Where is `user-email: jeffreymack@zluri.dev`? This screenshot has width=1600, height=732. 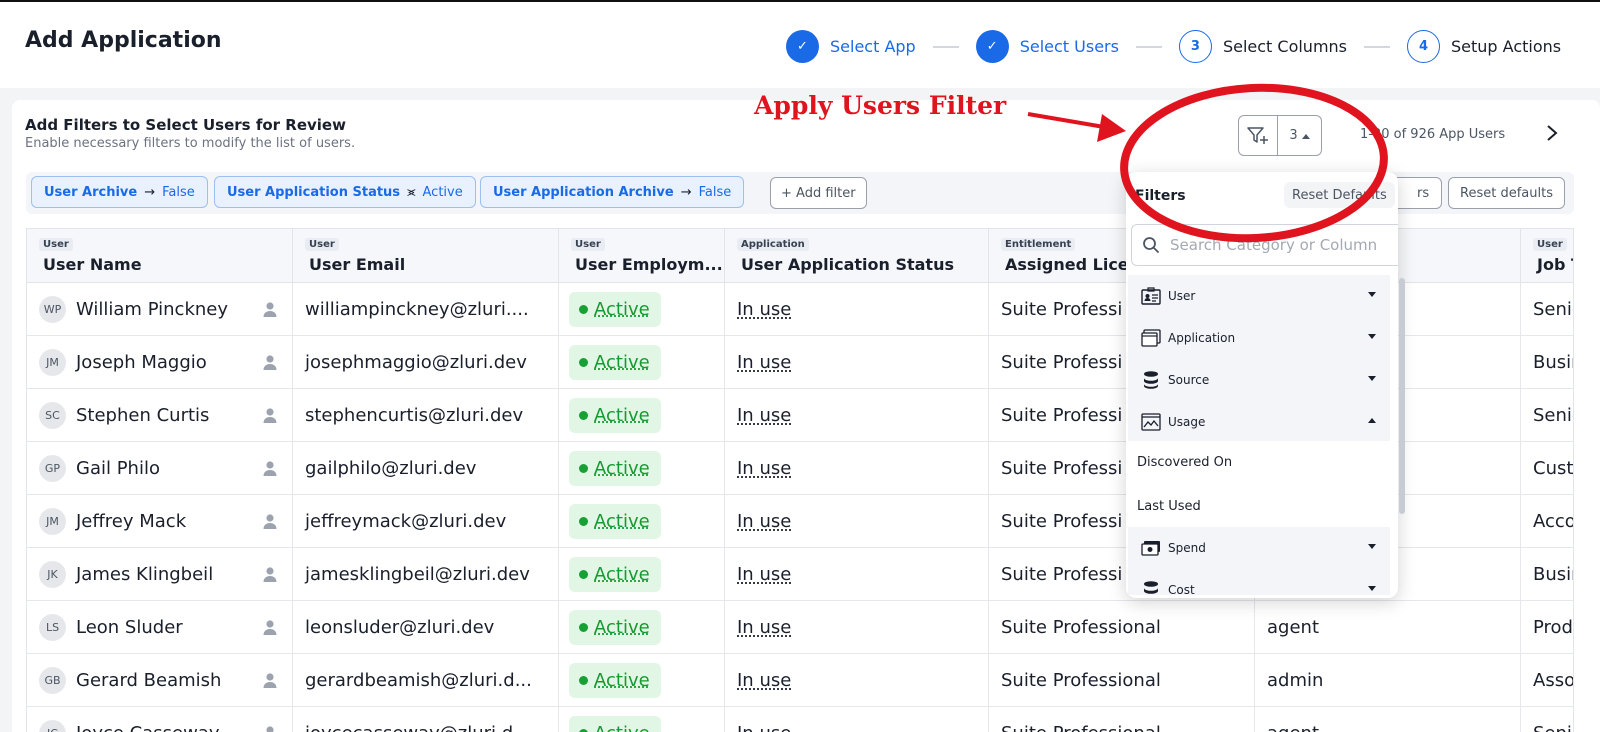 user-email: jeffreymack@zluri.dev is located at coordinates (405, 521).